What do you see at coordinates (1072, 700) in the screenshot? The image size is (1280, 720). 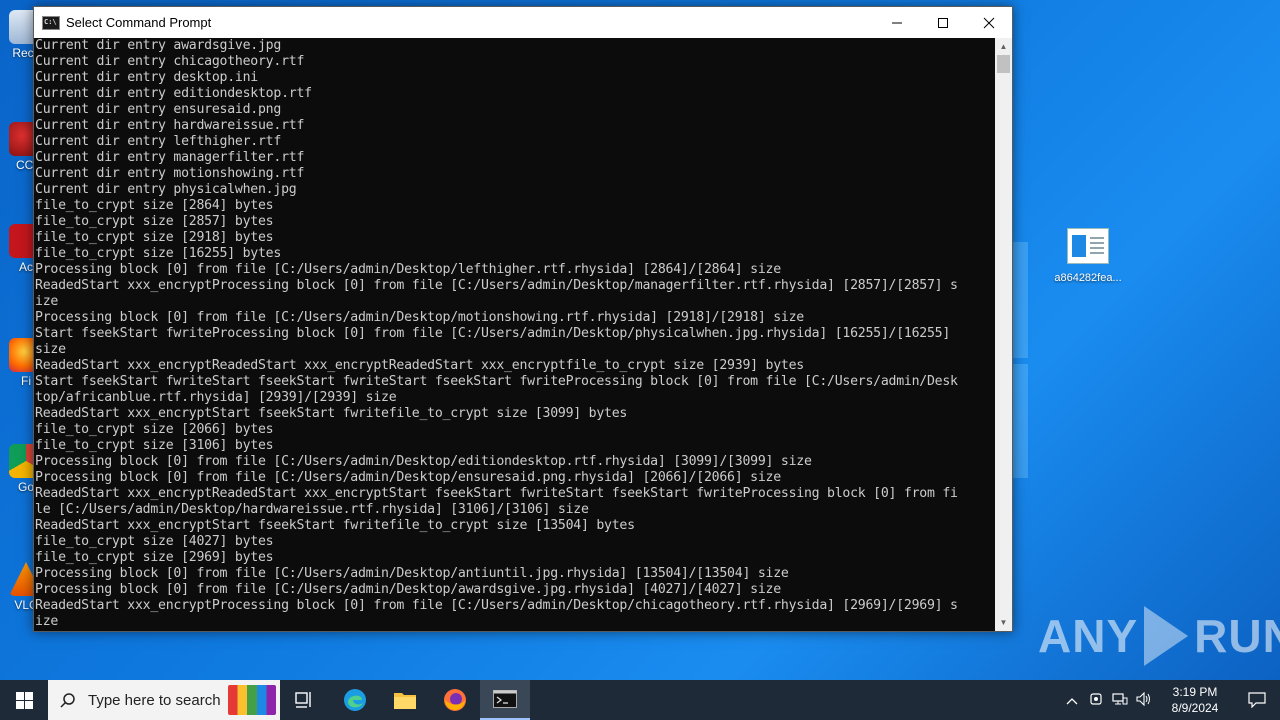 I see `chevron-up-icon` at bounding box center [1072, 700].